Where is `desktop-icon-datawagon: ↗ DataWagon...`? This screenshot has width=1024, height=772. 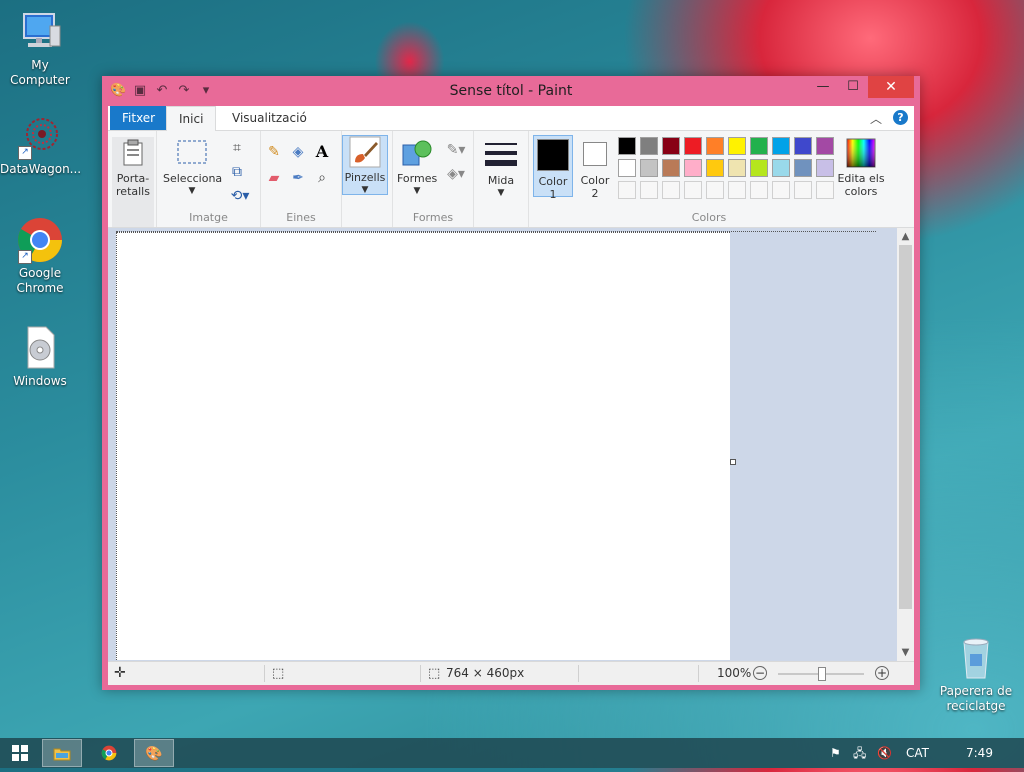 desktop-icon-datawagon: ↗ DataWagon... is located at coordinates (41, 144).